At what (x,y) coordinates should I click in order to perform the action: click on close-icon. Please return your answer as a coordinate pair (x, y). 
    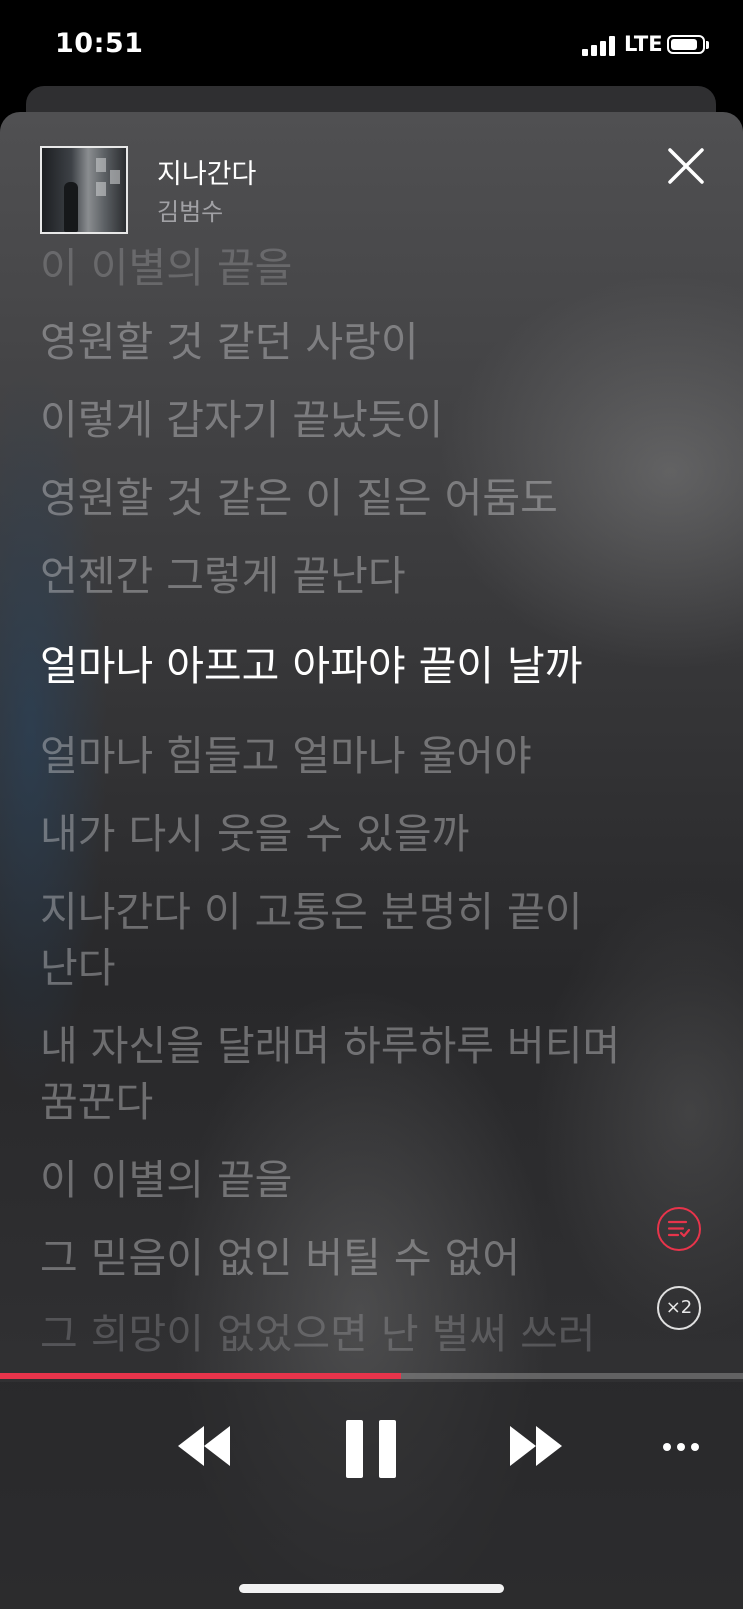
    Looking at the image, I should click on (686, 166).